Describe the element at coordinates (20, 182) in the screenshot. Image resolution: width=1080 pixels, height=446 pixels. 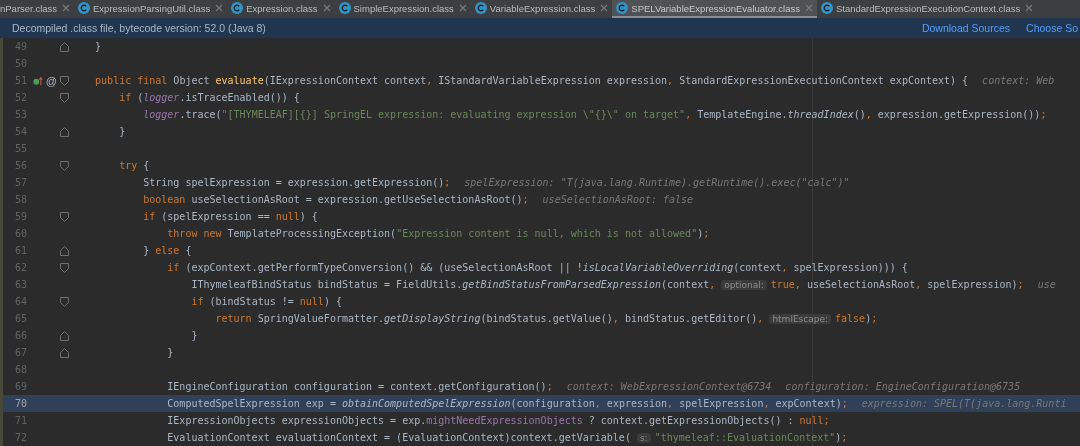
I see `line-number: 57` at that location.